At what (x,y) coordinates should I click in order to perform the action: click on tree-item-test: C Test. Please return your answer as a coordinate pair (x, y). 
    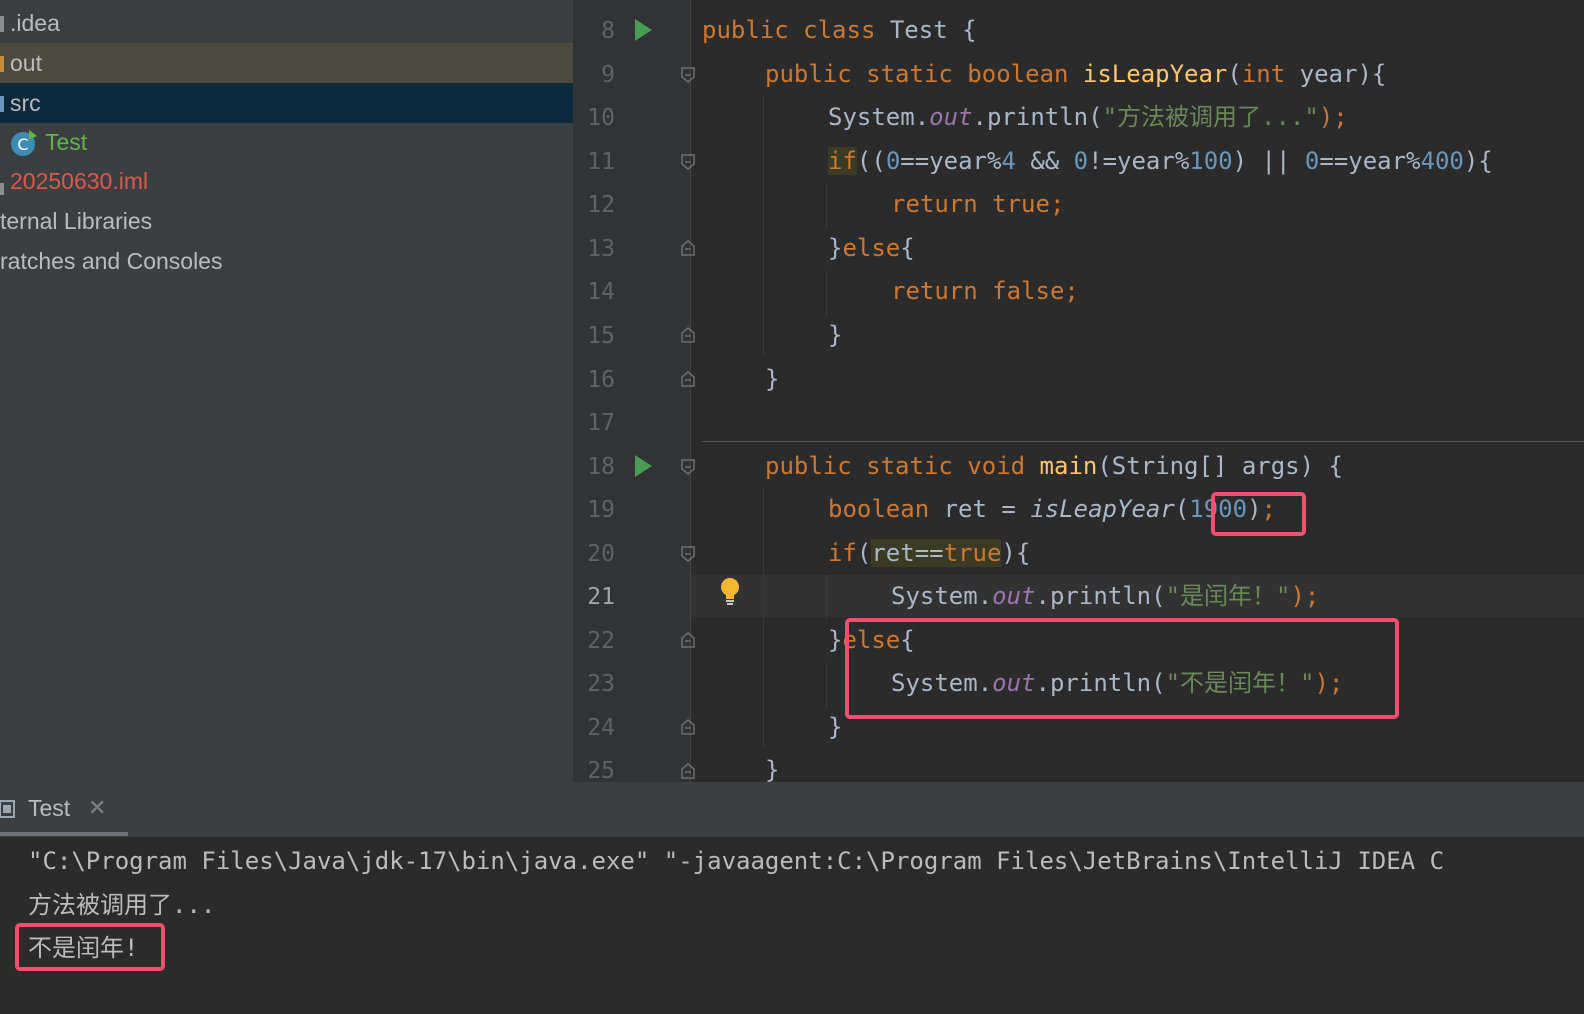
    Looking at the image, I should click on (286, 142).